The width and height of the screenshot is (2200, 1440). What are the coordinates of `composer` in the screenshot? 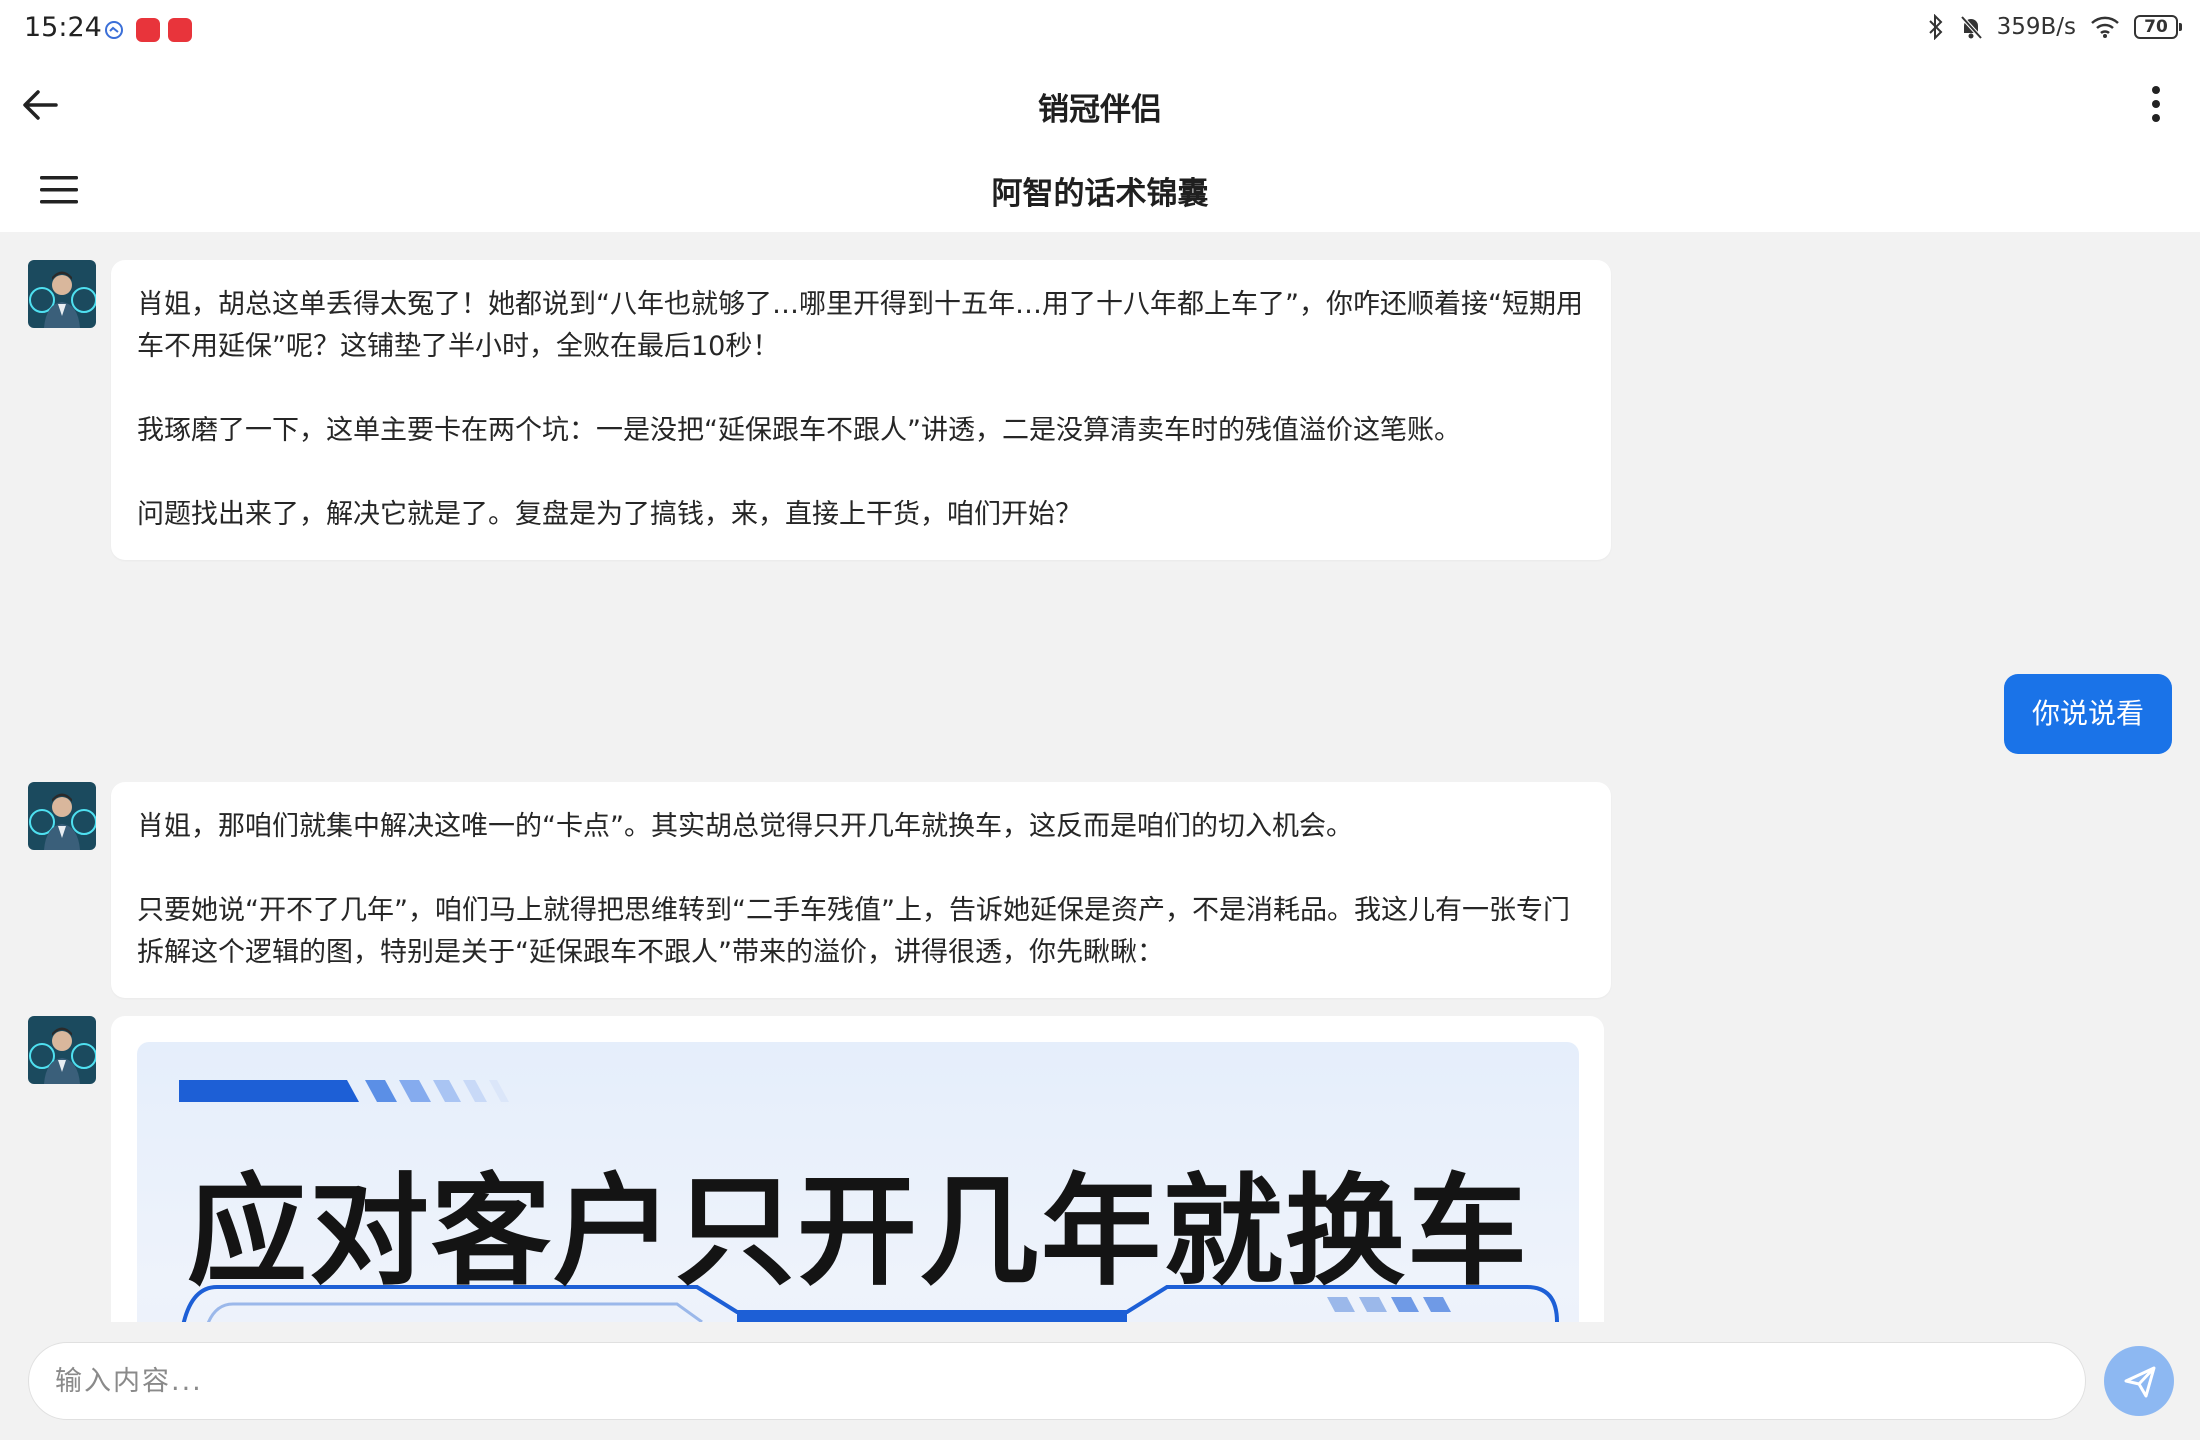 It's located at (1100, 1381).